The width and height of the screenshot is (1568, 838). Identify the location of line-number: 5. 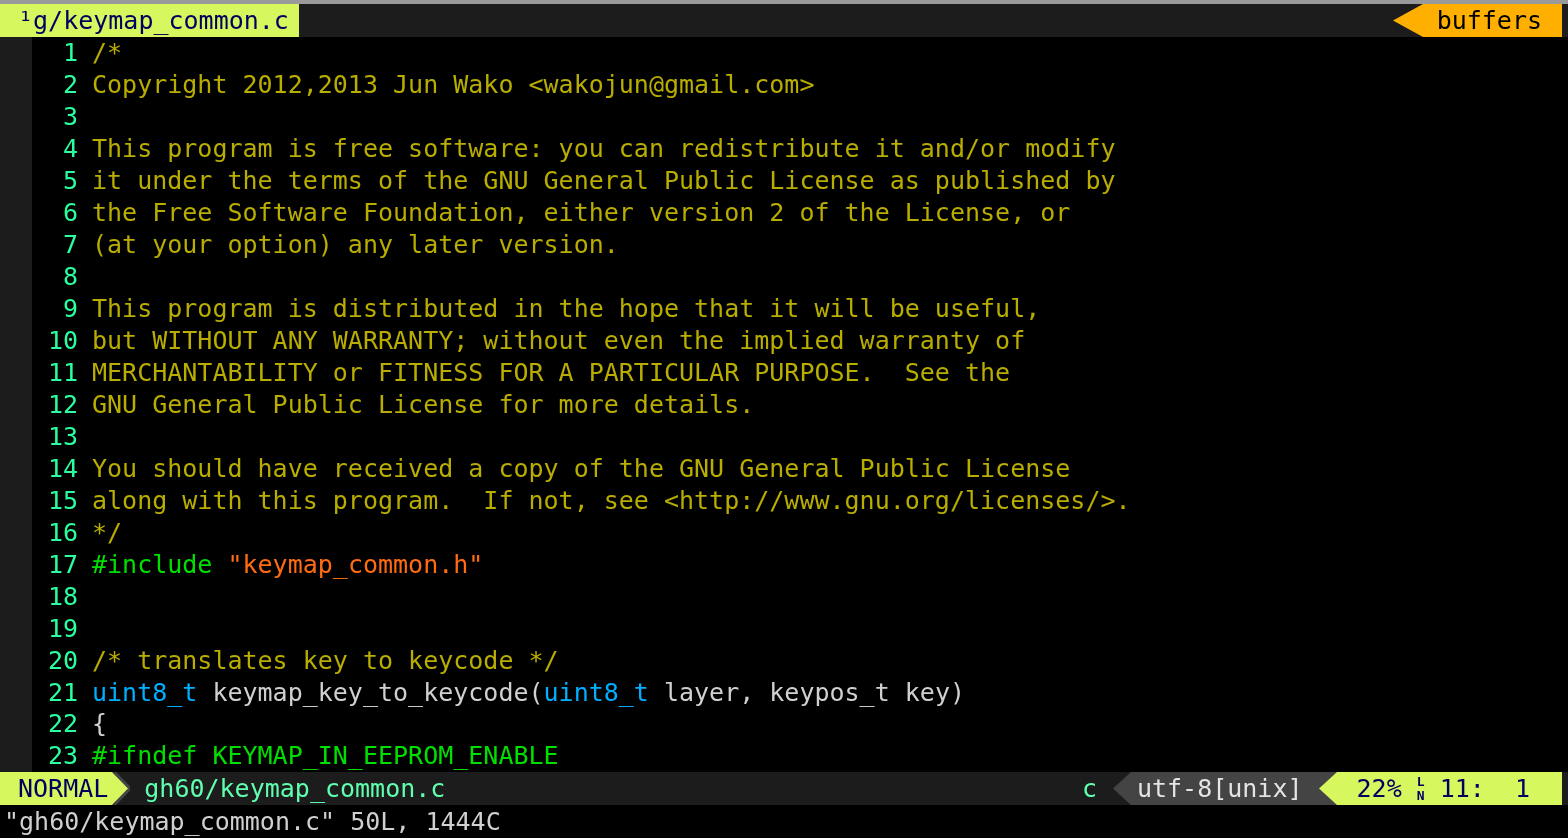
(69, 181).